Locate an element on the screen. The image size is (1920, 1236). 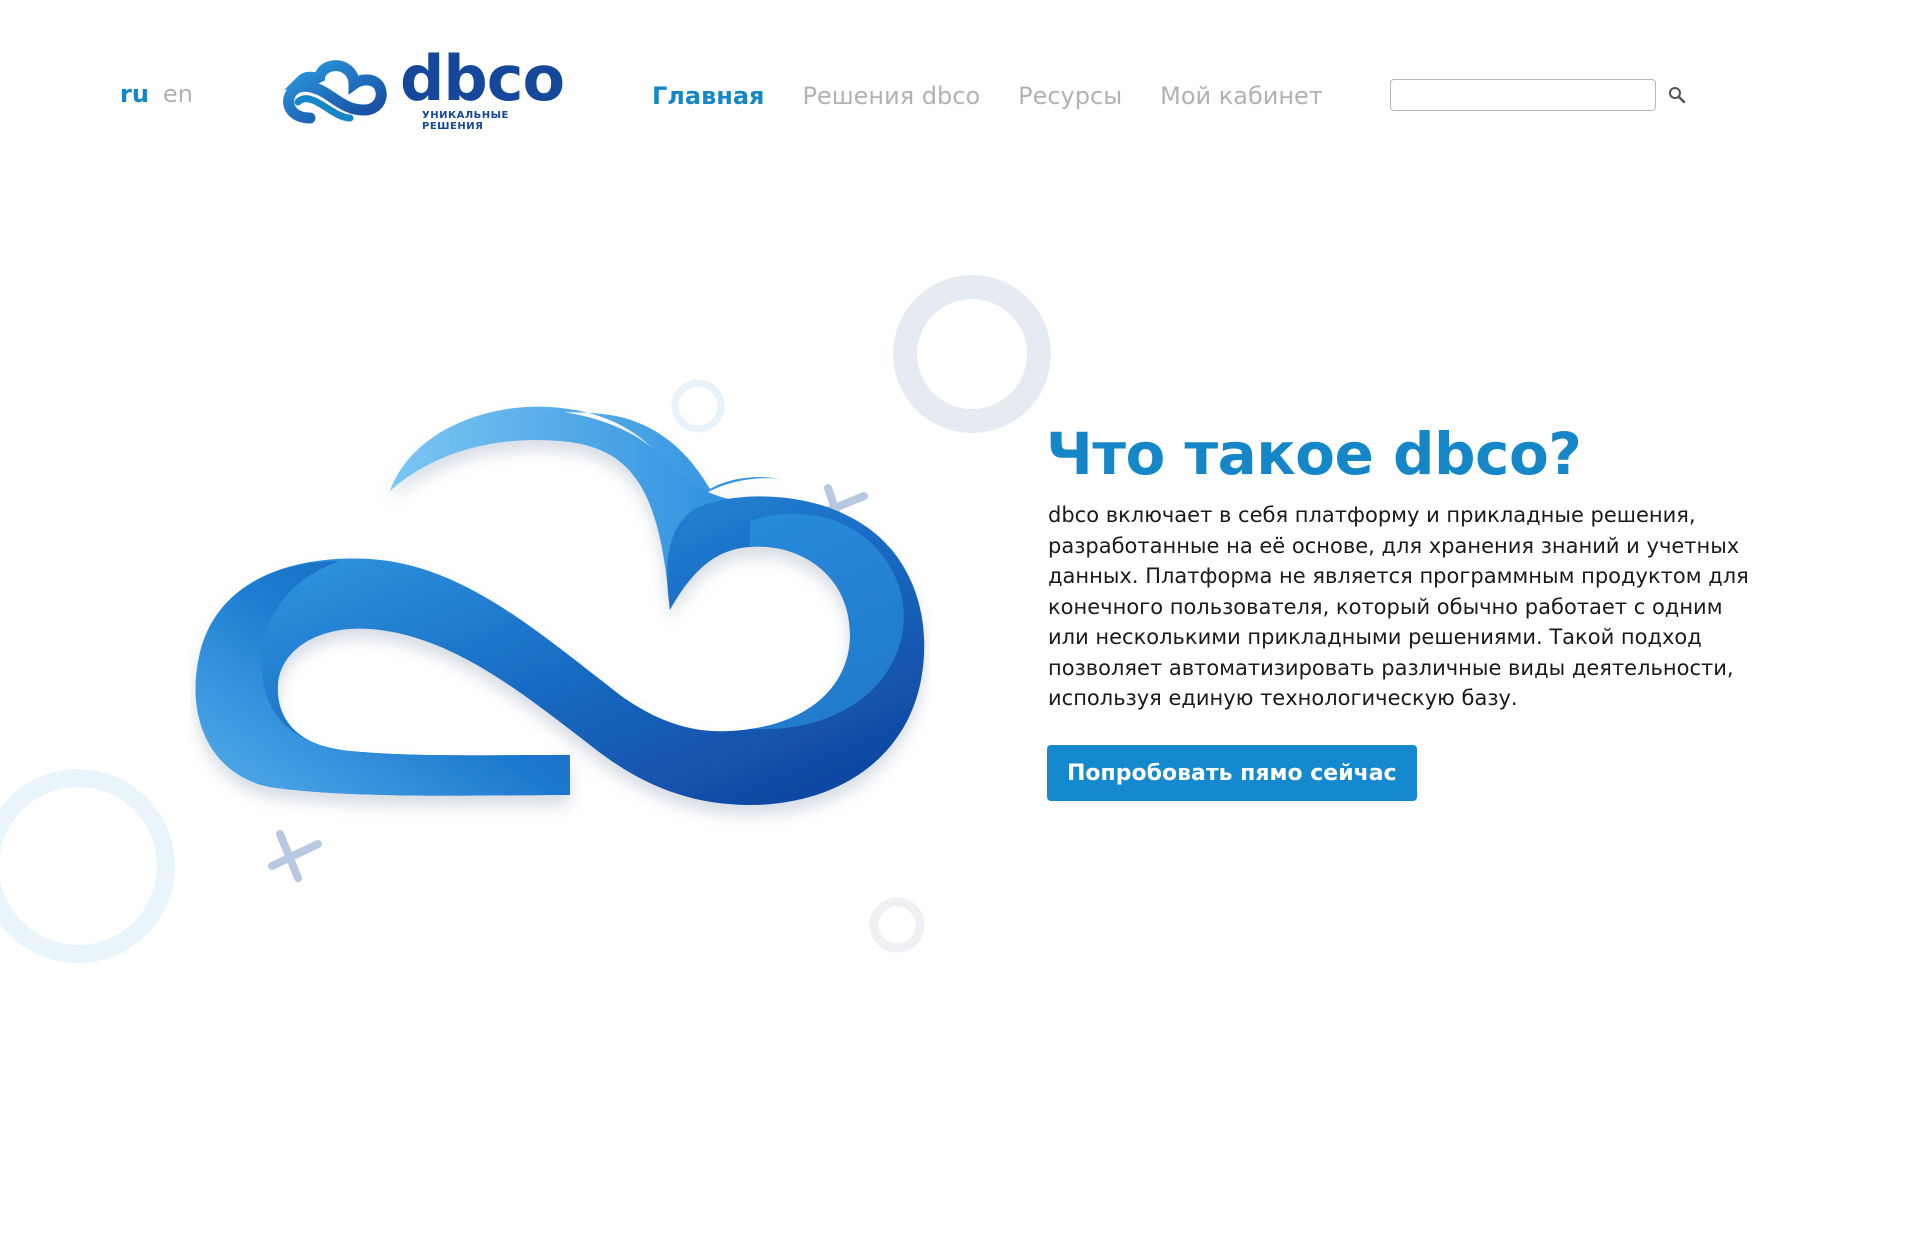
try-now-button: Попробовать пямо сейчас is located at coordinates (1232, 773).